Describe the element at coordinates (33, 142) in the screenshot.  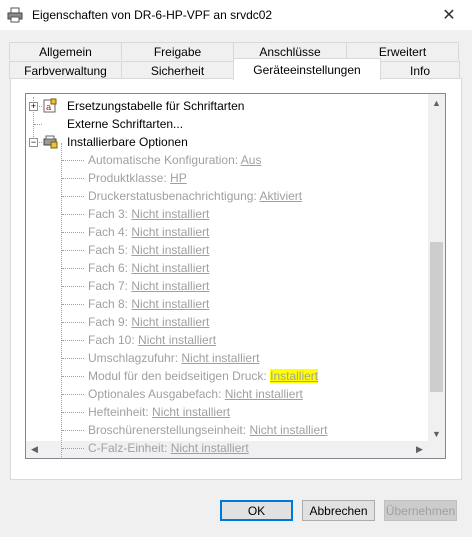
I see `expand-toggle-icon: −` at that location.